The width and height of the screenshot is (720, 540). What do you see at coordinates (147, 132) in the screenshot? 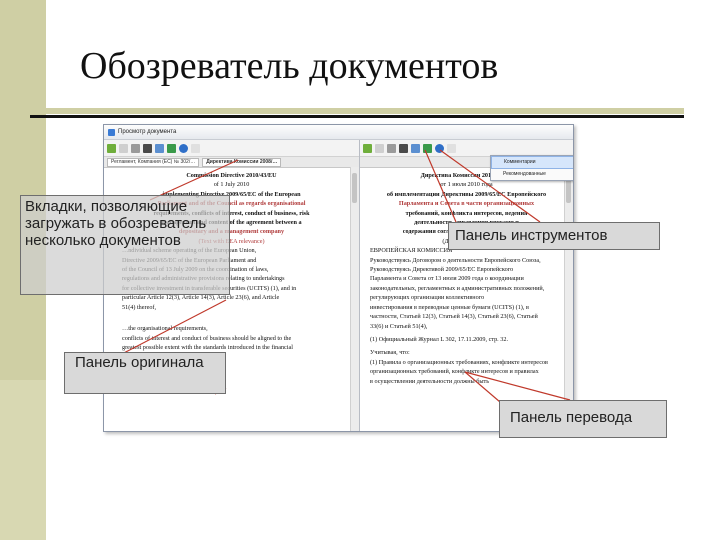
I see `window-title: Просмотр документа` at bounding box center [147, 132].